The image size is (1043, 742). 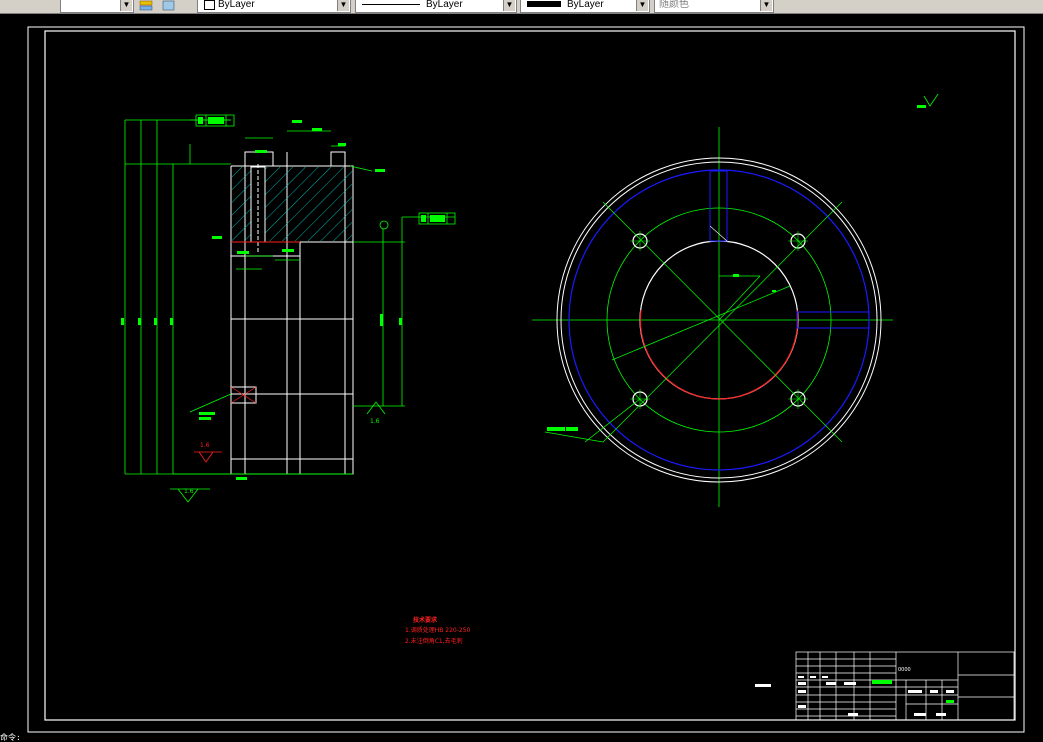 I want to click on roughness-label-bottom: 1.6, so click(x=189, y=491).